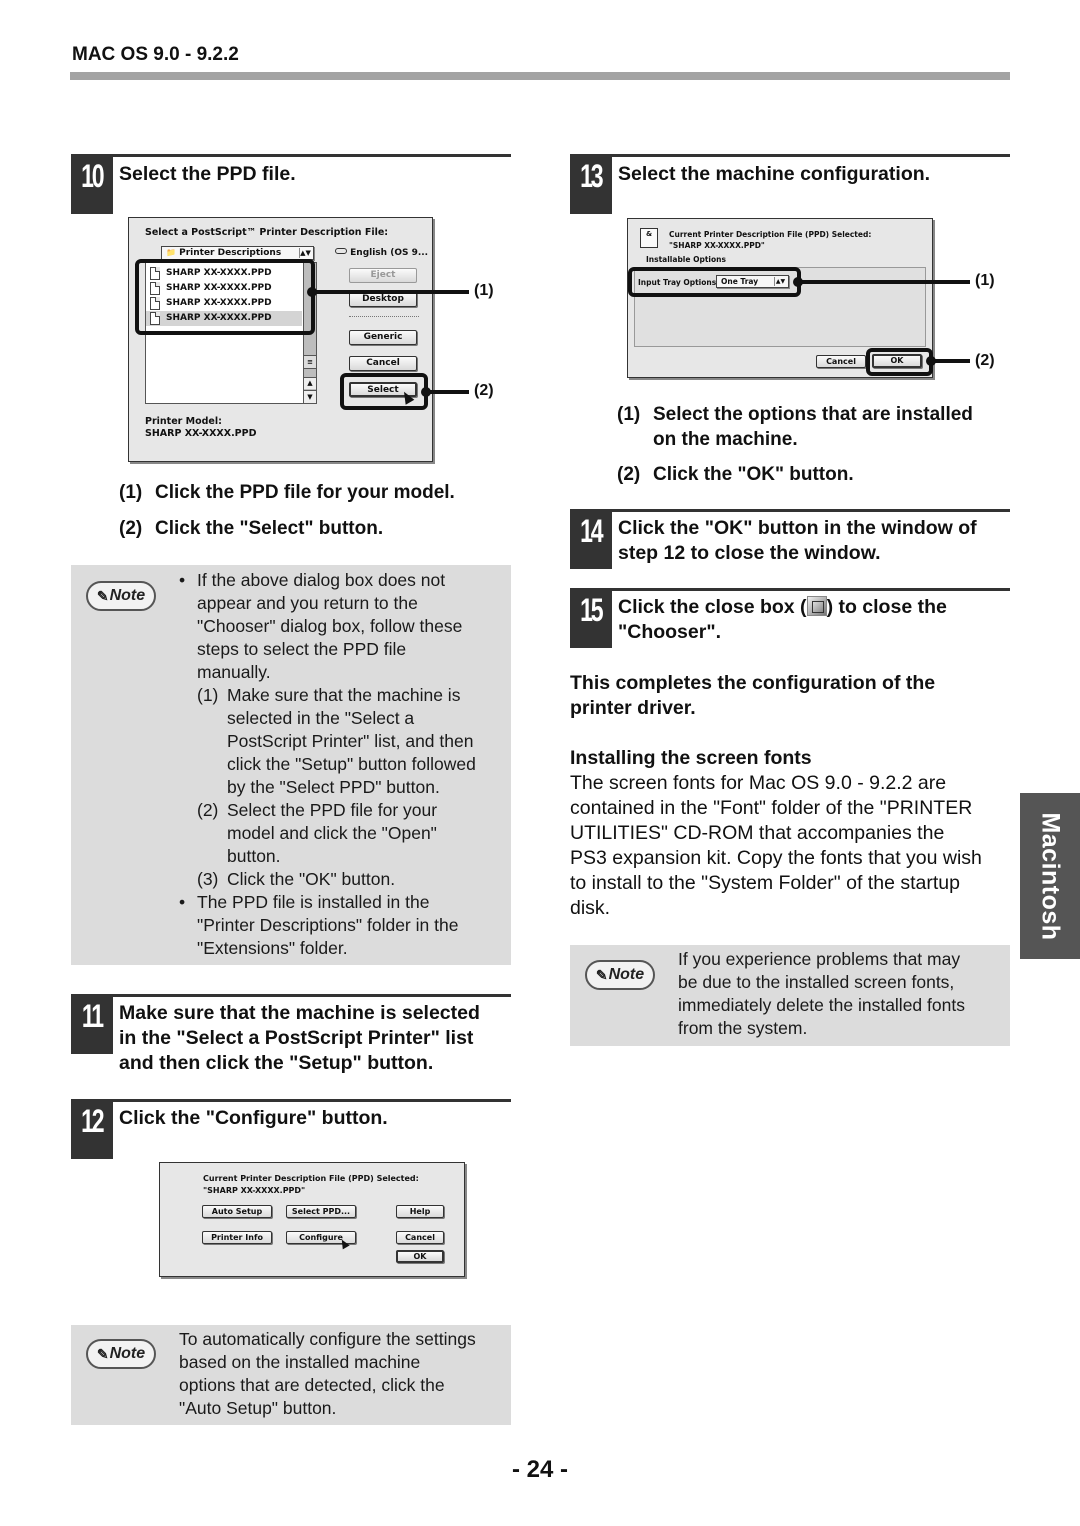 The height and width of the screenshot is (1526, 1080). What do you see at coordinates (383, 337) in the screenshot?
I see `generic-button: Generic` at bounding box center [383, 337].